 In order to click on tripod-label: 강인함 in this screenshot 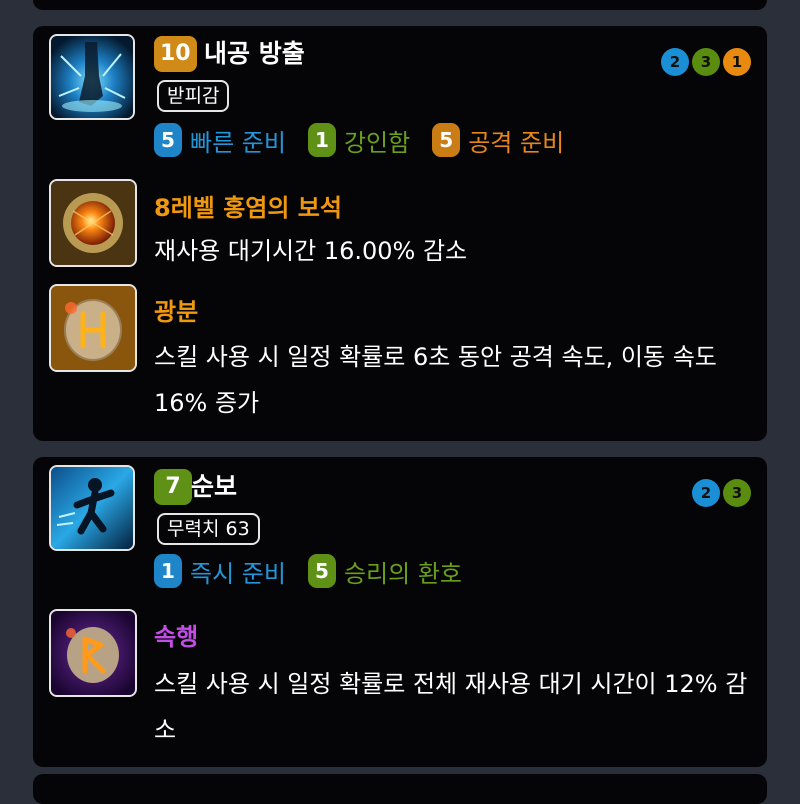, I will do `click(377, 142)`.